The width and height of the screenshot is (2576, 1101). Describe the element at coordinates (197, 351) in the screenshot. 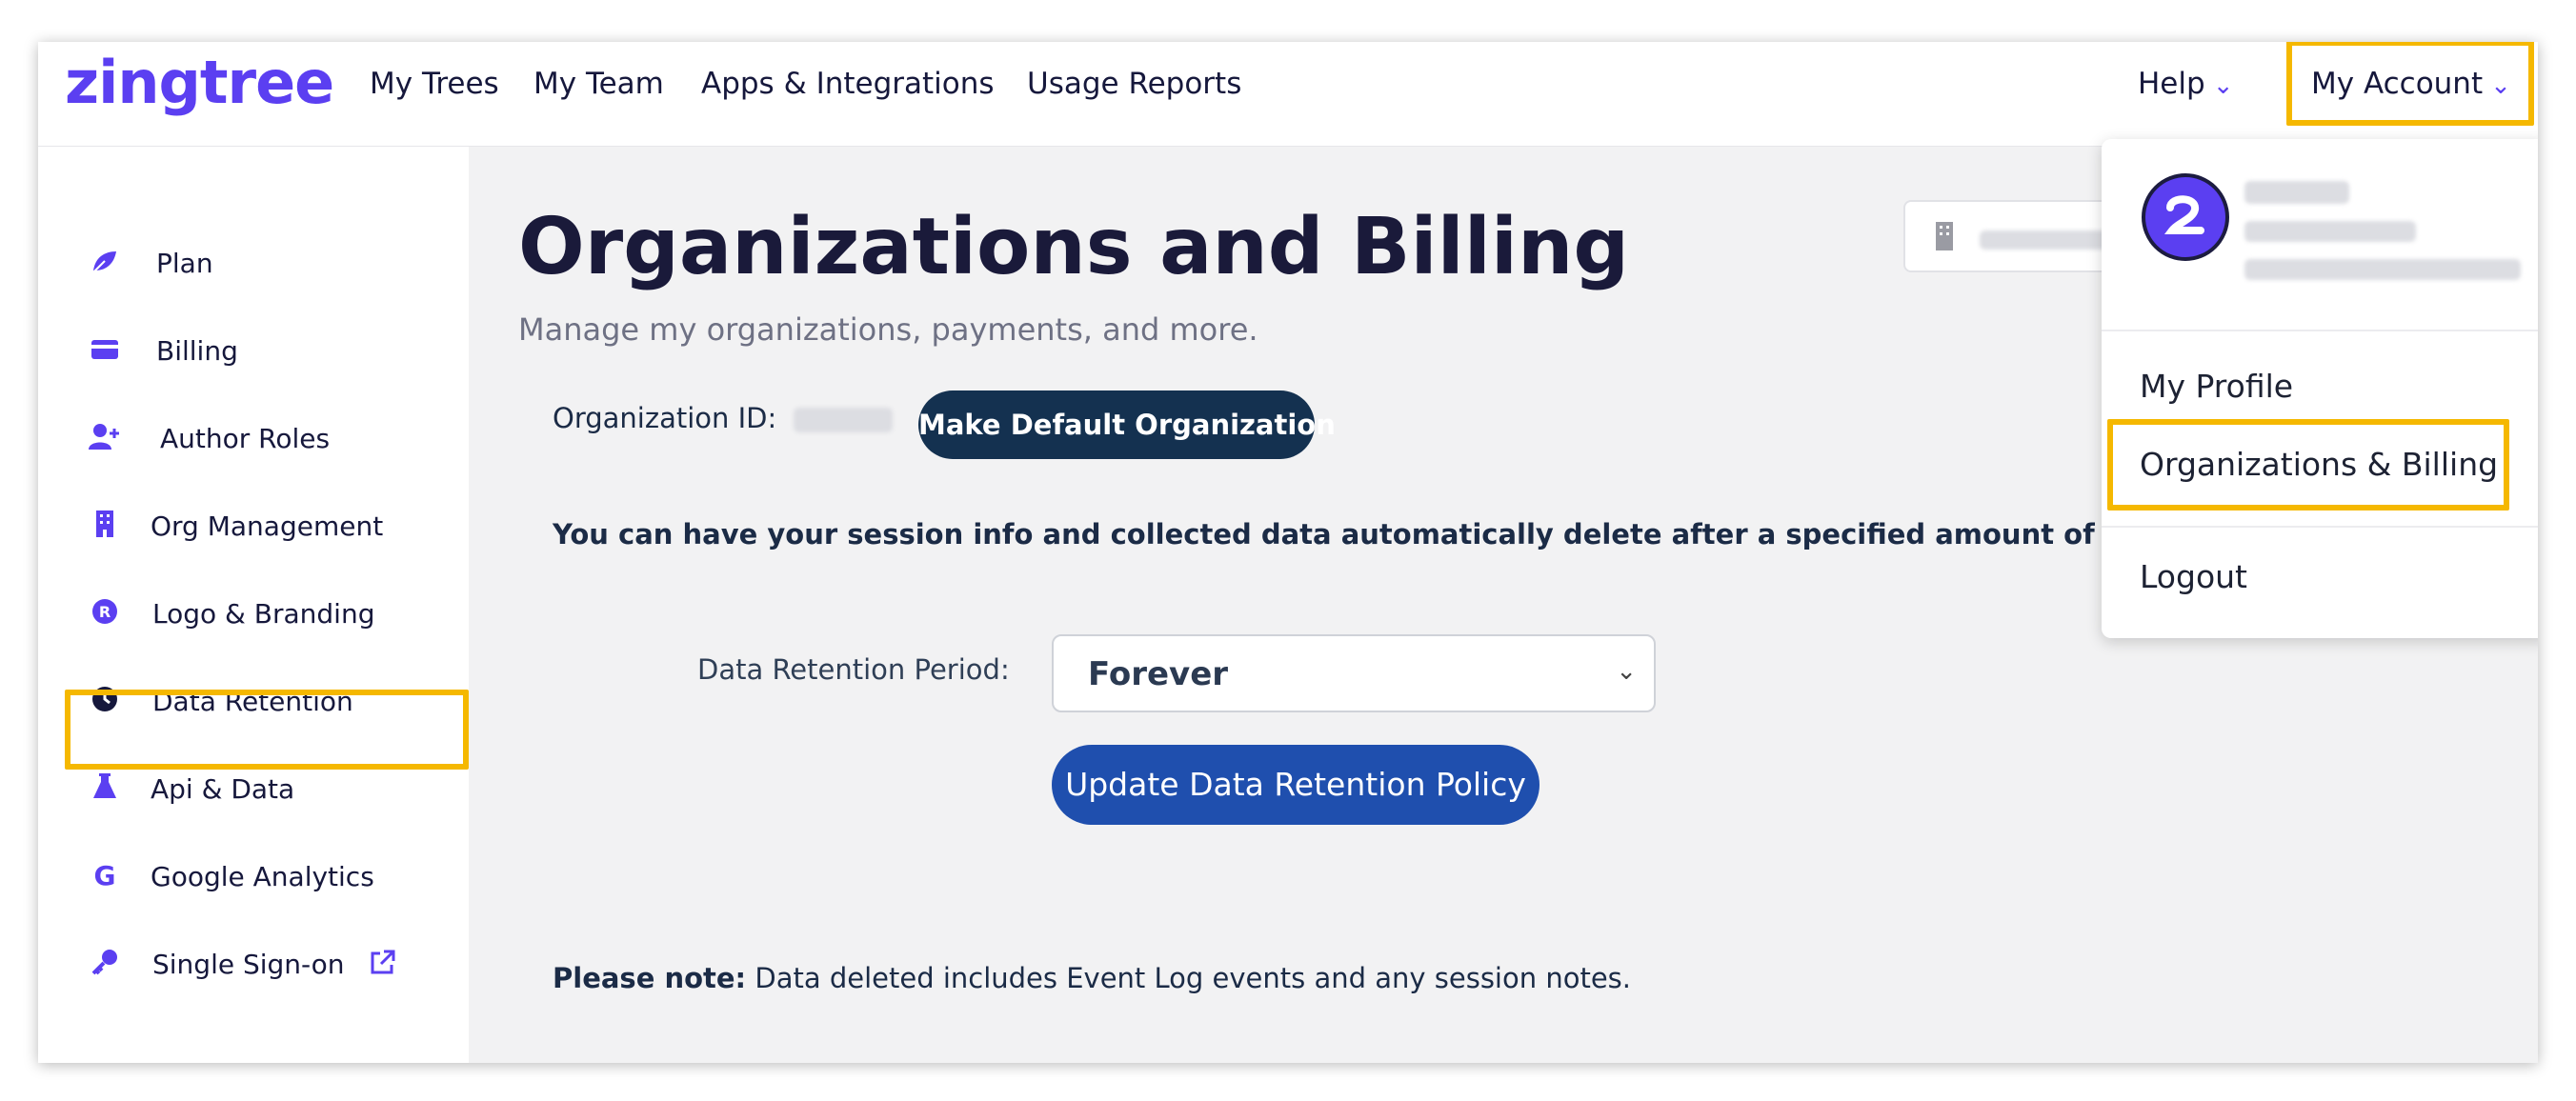

I see `sidebar-item-label: Billing` at that location.